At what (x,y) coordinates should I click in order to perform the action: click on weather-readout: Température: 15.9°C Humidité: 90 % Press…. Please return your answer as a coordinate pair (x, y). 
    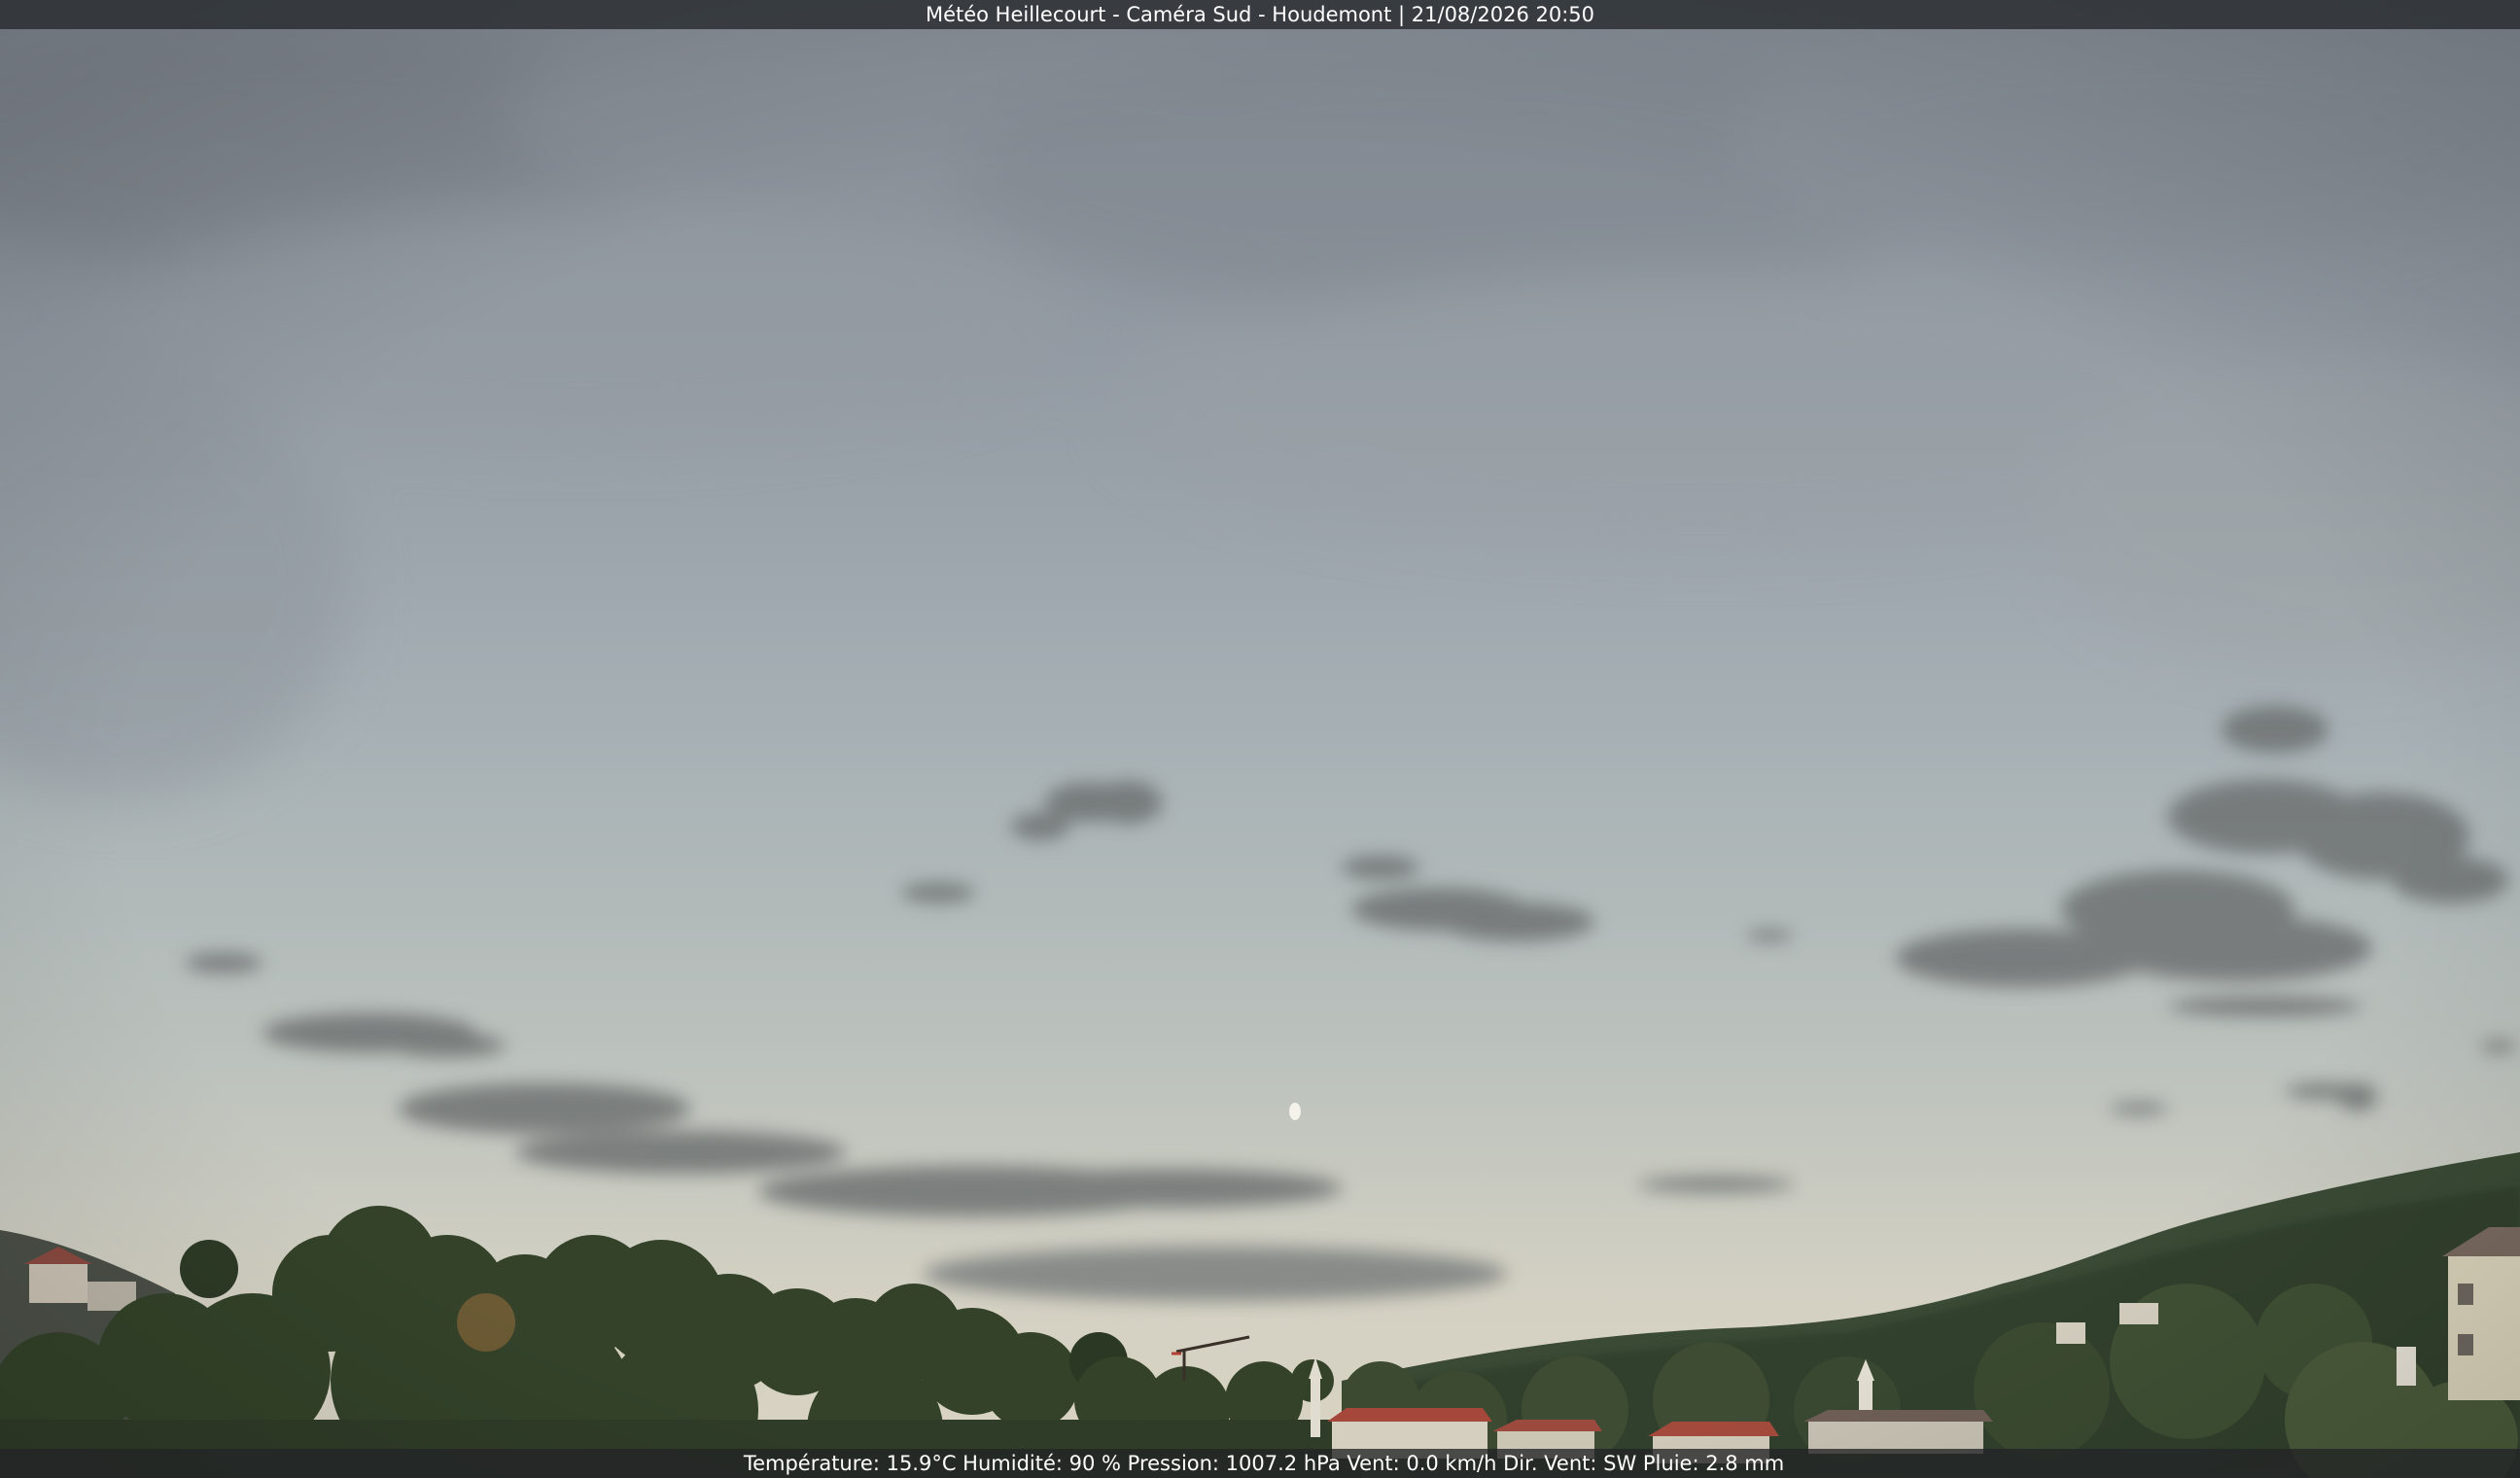
    Looking at the image, I should click on (1264, 1463).